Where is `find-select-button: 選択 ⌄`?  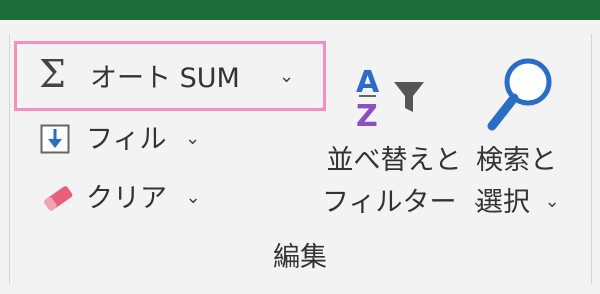 find-select-button: 選択 ⌄ is located at coordinates (518, 203).